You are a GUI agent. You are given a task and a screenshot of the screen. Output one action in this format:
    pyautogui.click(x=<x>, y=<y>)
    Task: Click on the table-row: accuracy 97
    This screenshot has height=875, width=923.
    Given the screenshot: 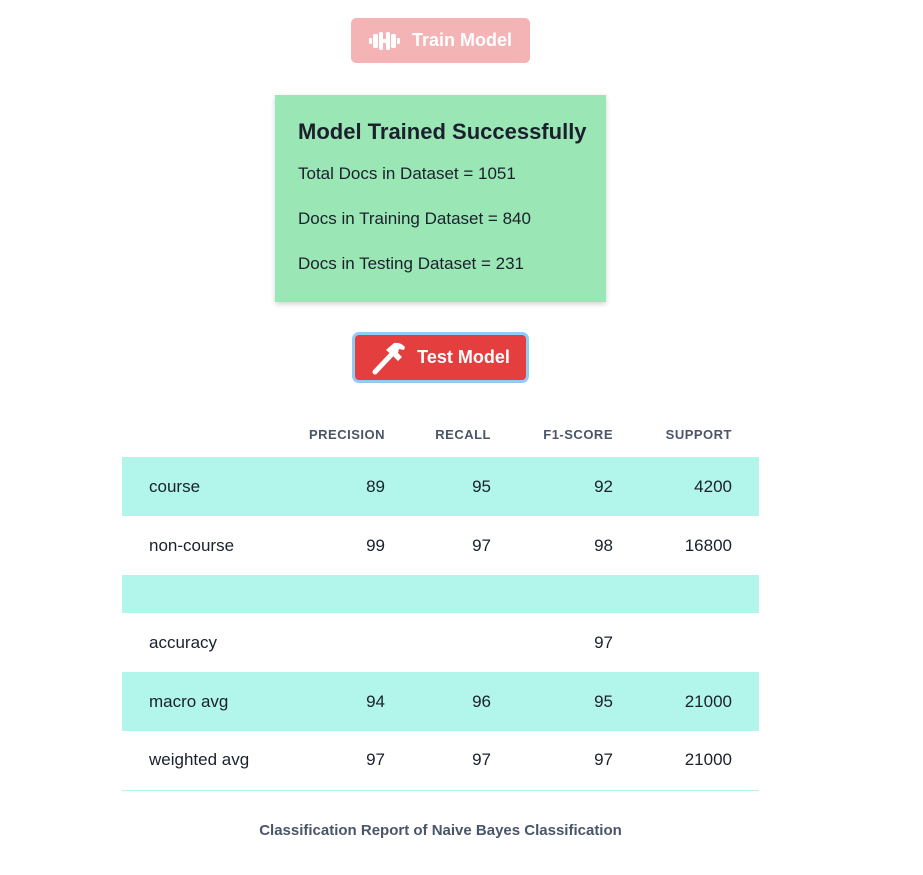 What is the action you would take?
    pyautogui.click(x=440, y=642)
    